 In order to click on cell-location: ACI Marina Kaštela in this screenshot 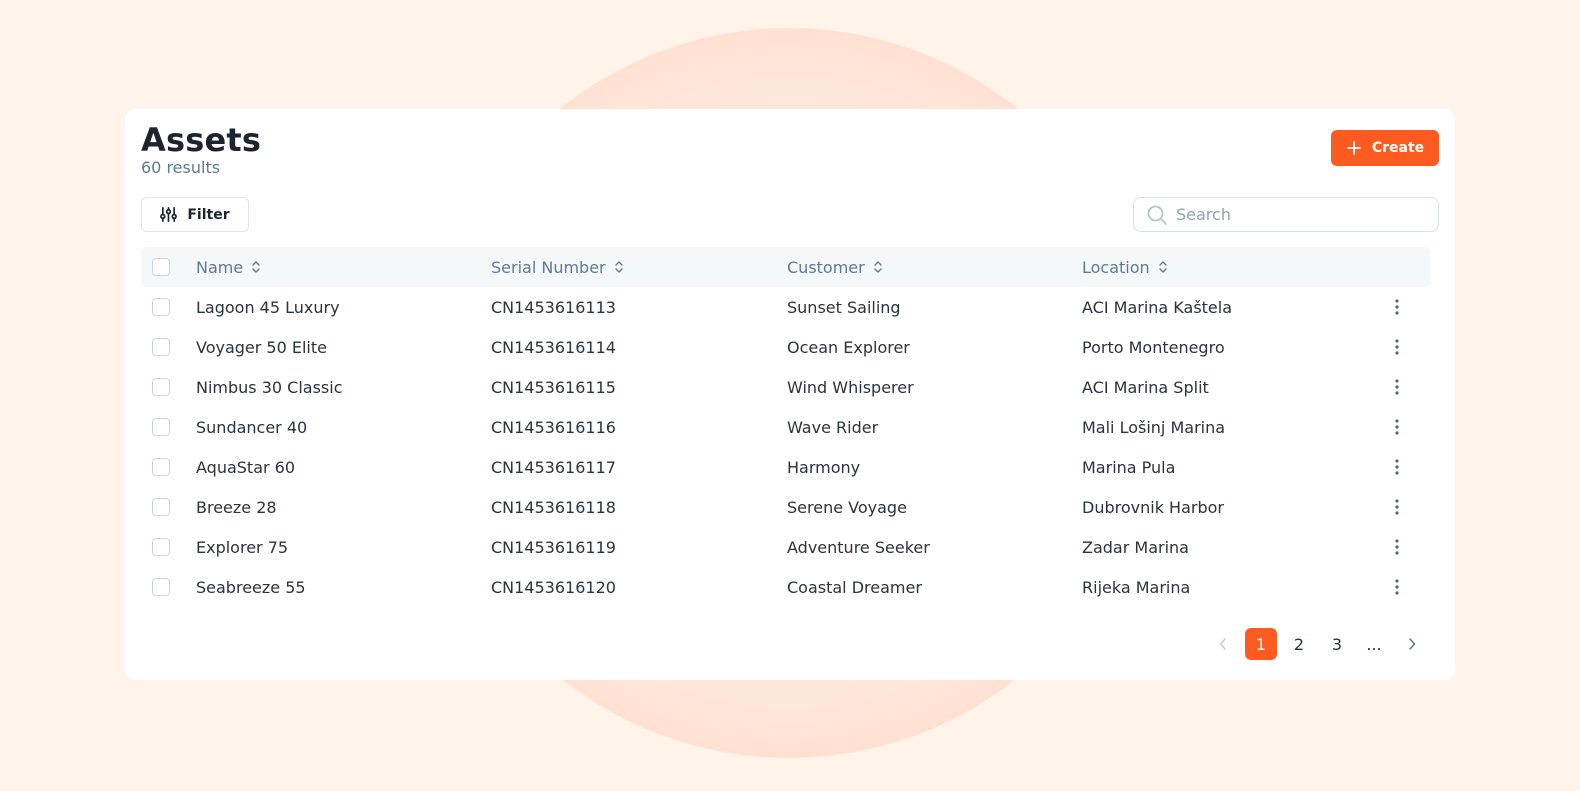, I will do `click(1157, 307)`.